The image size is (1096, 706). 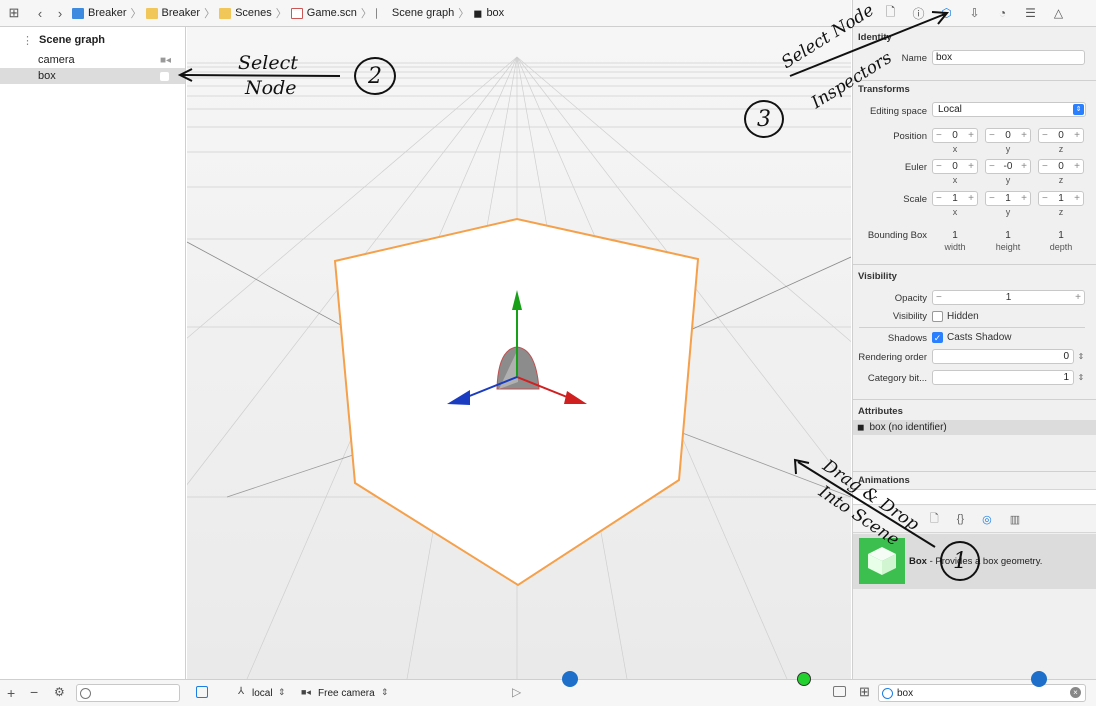 What do you see at coordinates (268, 63) in the screenshot?
I see `annotation-select-text: Select` at bounding box center [268, 63].